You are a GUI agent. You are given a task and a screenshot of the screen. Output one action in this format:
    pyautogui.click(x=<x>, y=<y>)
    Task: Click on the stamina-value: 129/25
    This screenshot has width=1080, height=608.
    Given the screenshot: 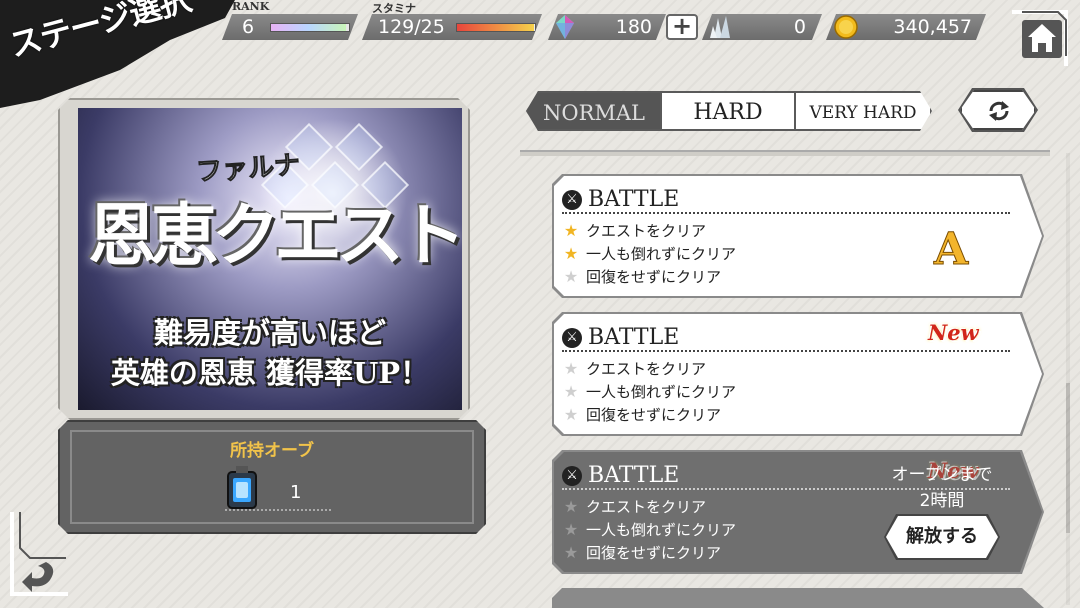 What is the action you would take?
    pyautogui.click(x=411, y=27)
    